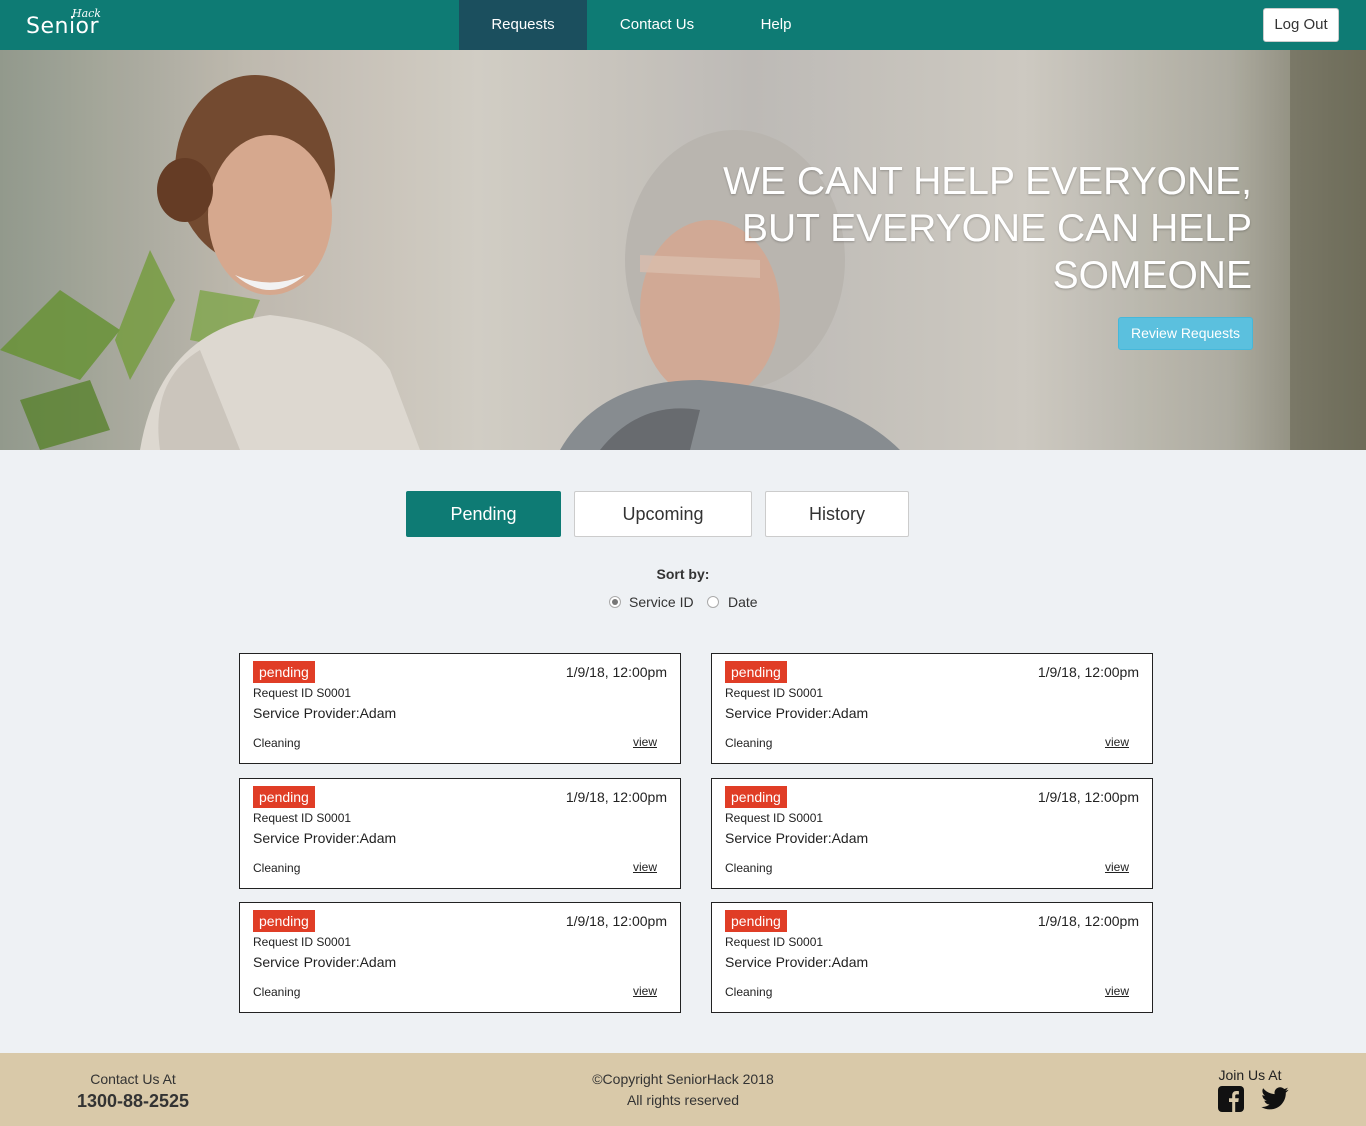 This screenshot has height=1126, width=1366. Describe the element at coordinates (996, 228) in the screenshot. I see `hero-headline-line-2: BUT EVERYONE CAN HELP` at that location.